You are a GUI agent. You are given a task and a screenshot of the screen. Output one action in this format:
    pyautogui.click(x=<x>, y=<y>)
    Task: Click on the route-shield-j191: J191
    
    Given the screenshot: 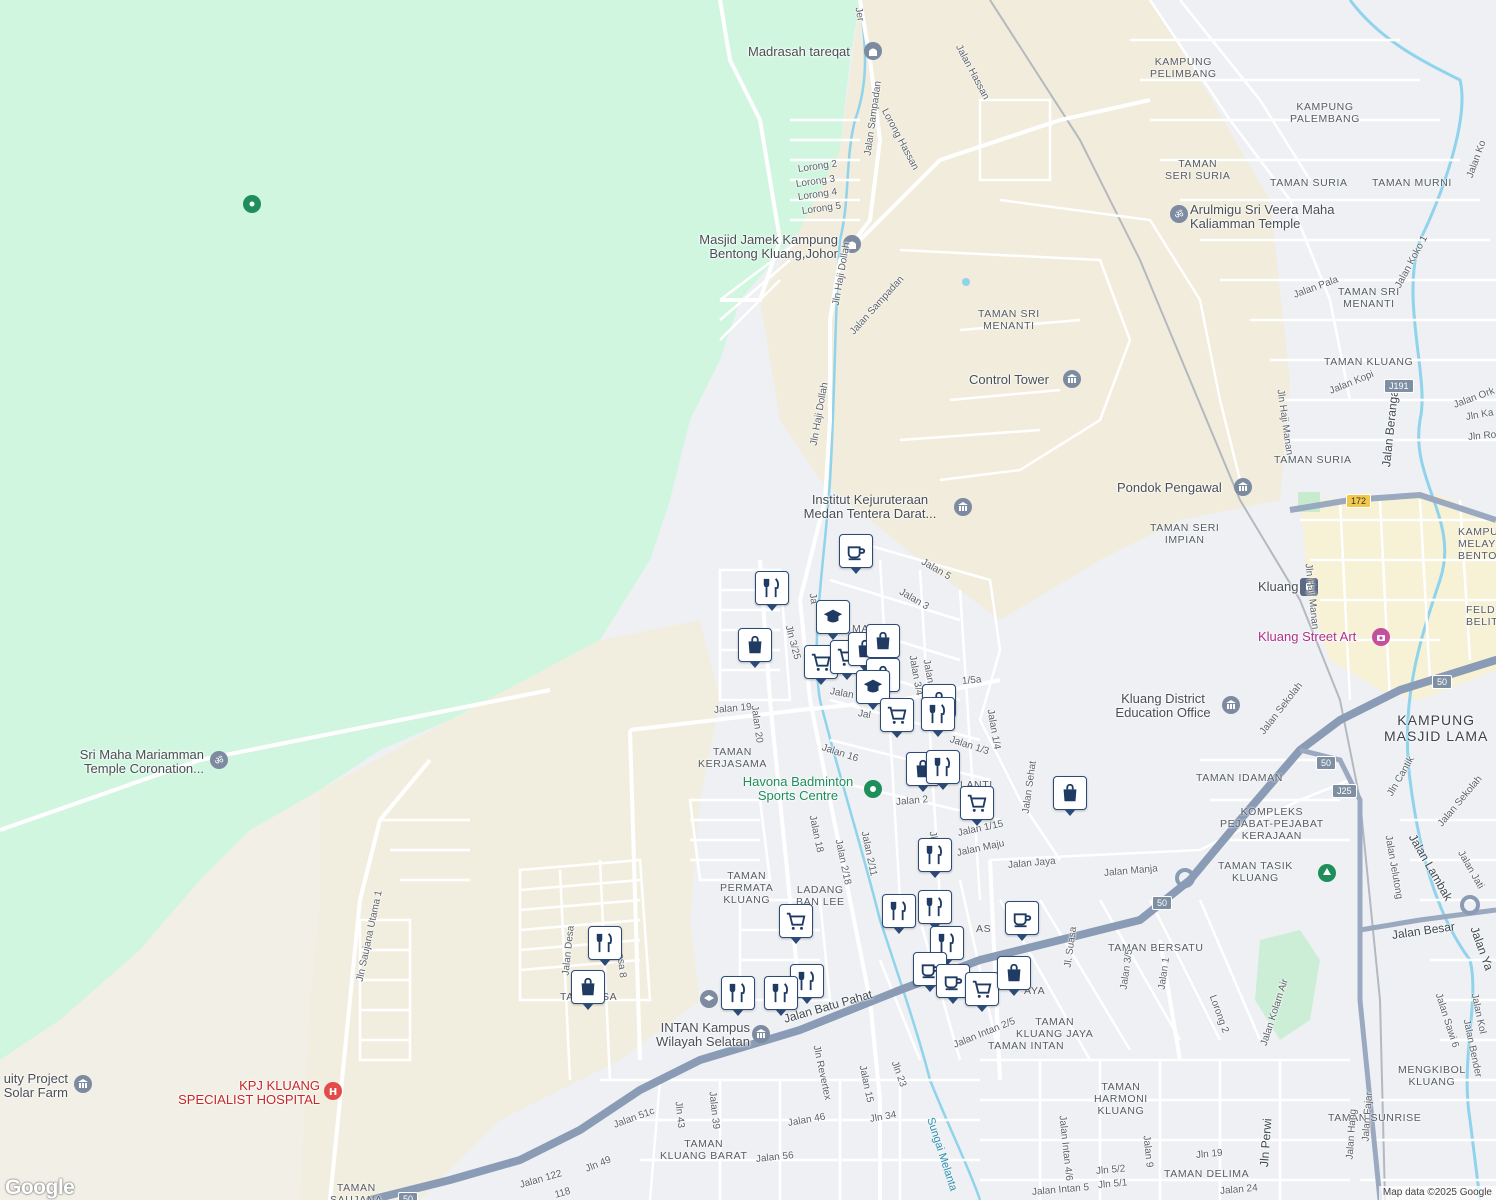 What is the action you would take?
    pyautogui.click(x=1399, y=386)
    